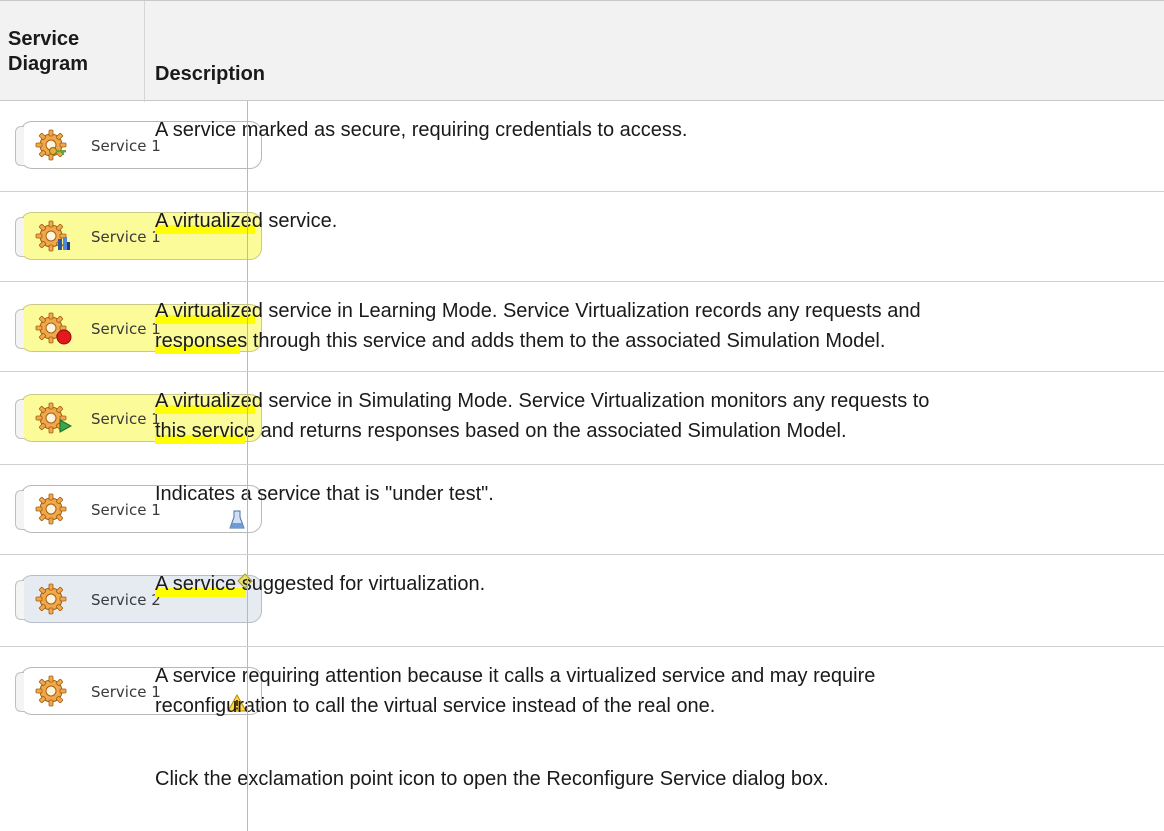 This screenshot has width=1164, height=831. What do you see at coordinates (48, 52) in the screenshot?
I see `header-service-diagram: Service Diagram` at bounding box center [48, 52].